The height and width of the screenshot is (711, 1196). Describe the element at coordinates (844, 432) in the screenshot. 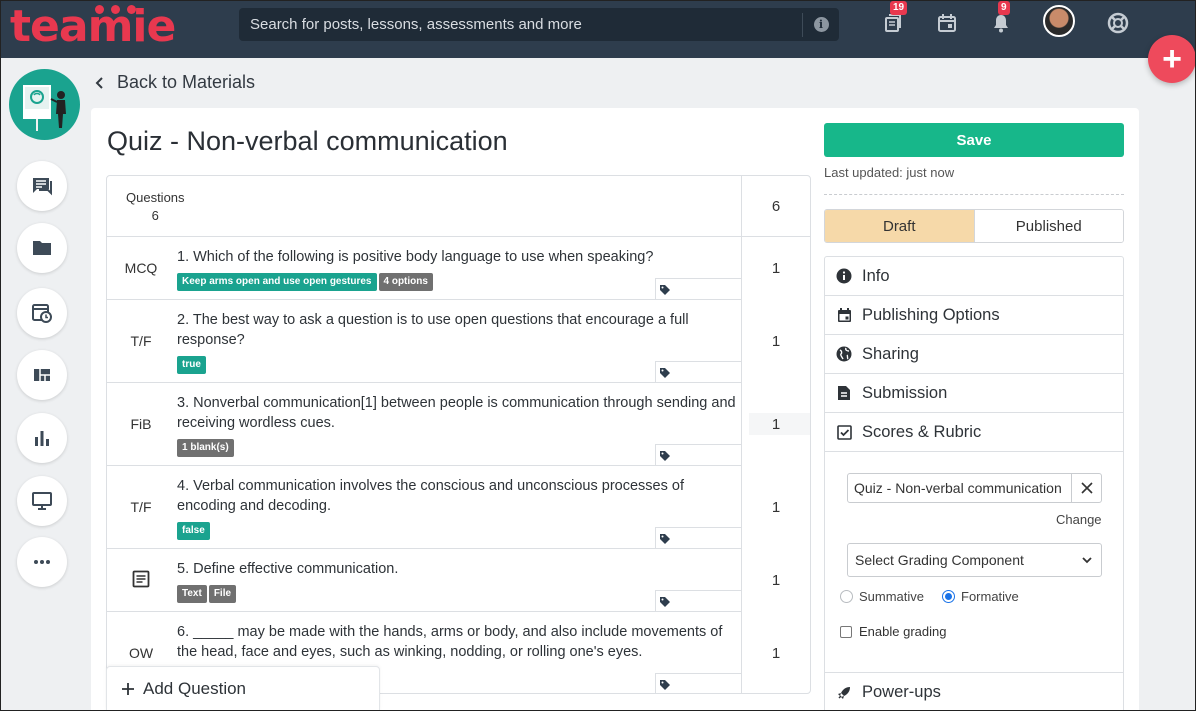

I see `checkbox-icon` at that location.